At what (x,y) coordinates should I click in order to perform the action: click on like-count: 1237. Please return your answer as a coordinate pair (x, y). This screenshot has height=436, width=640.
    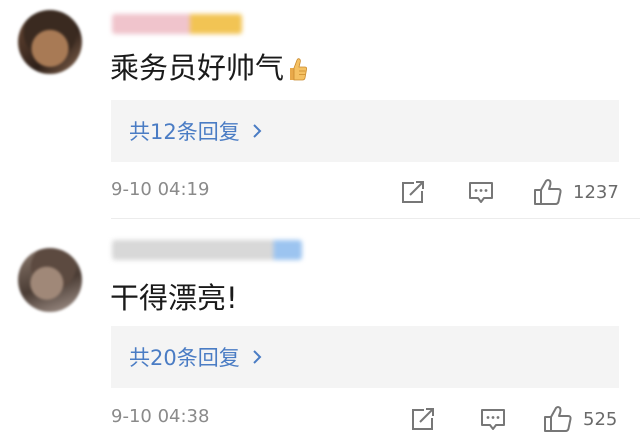
    Looking at the image, I should click on (596, 192).